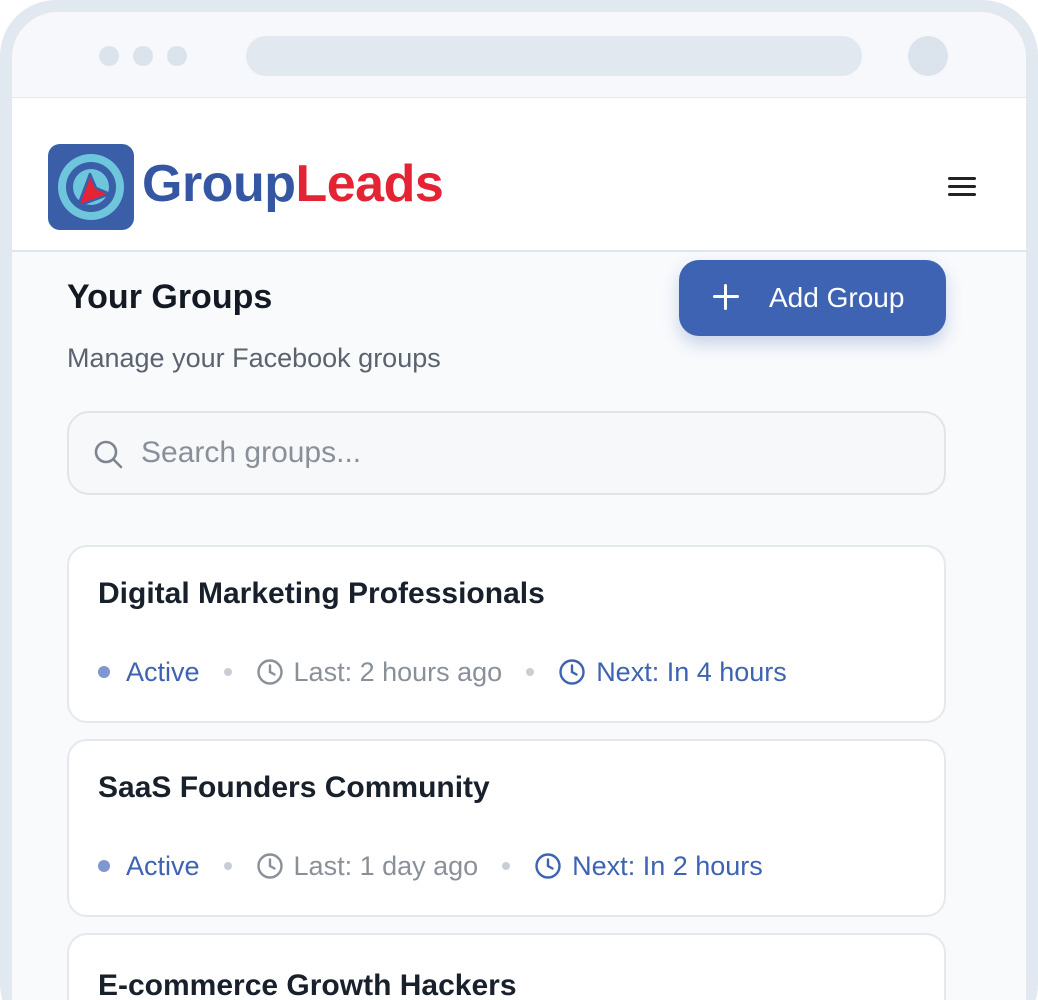  What do you see at coordinates (219, 184) in the screenshot?
I see `brand-name-part1: Group` at bounding box center [219, 184].